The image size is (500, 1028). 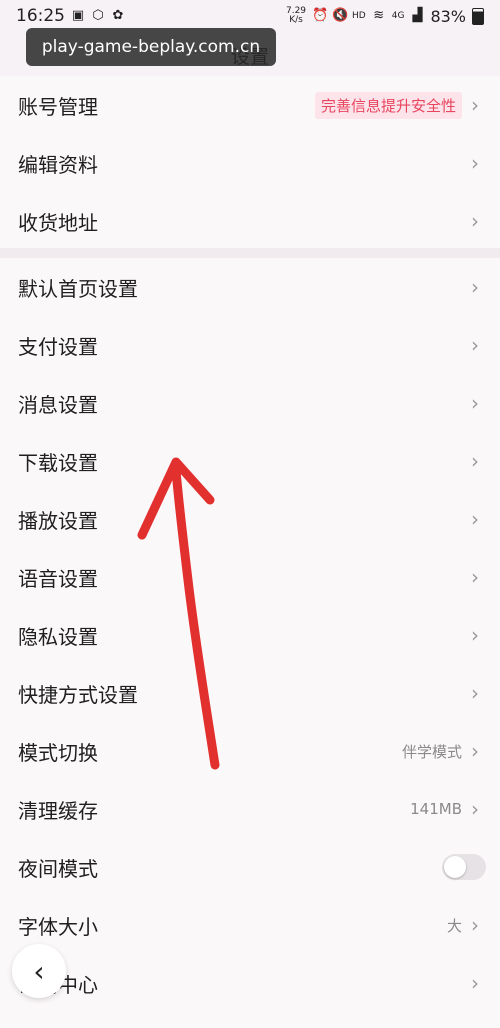 I want to click on status-left: 16:25 ▣ ⬡ ✿, so click(x=70, y=16).